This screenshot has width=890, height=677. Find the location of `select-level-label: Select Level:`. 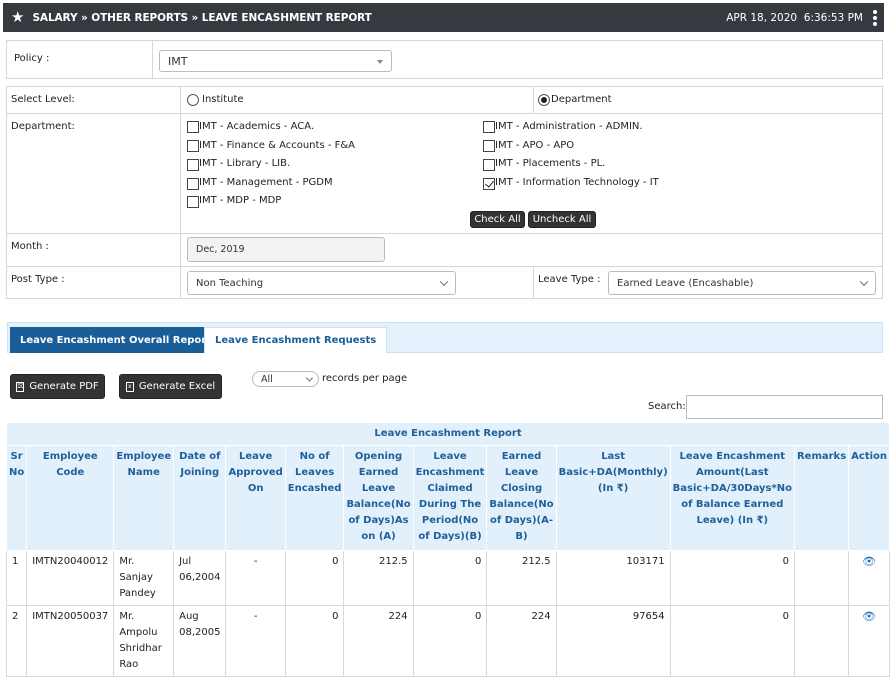

select-level-label: Select Level: is located at coordinates (43, 99).